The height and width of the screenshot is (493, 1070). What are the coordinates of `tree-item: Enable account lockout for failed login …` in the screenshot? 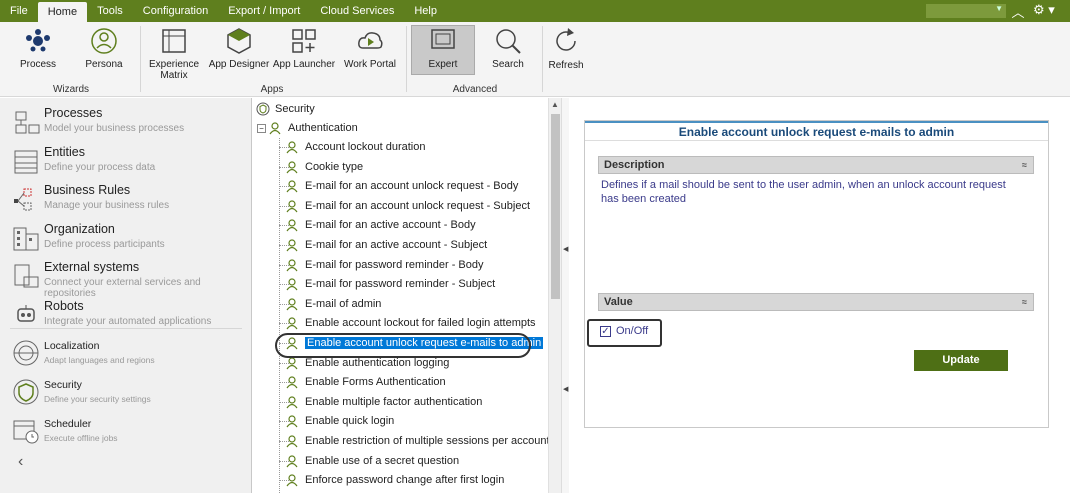 It's located at (411, 323).